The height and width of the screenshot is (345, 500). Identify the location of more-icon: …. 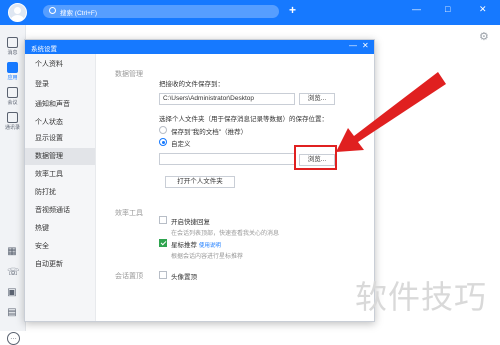
(13, 338).